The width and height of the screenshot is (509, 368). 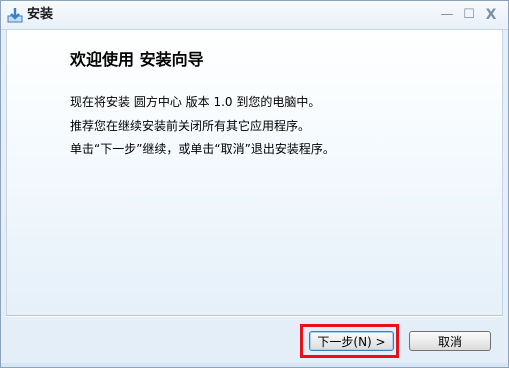 I want to click on minimize-button: —, so click(x=447, y=15).